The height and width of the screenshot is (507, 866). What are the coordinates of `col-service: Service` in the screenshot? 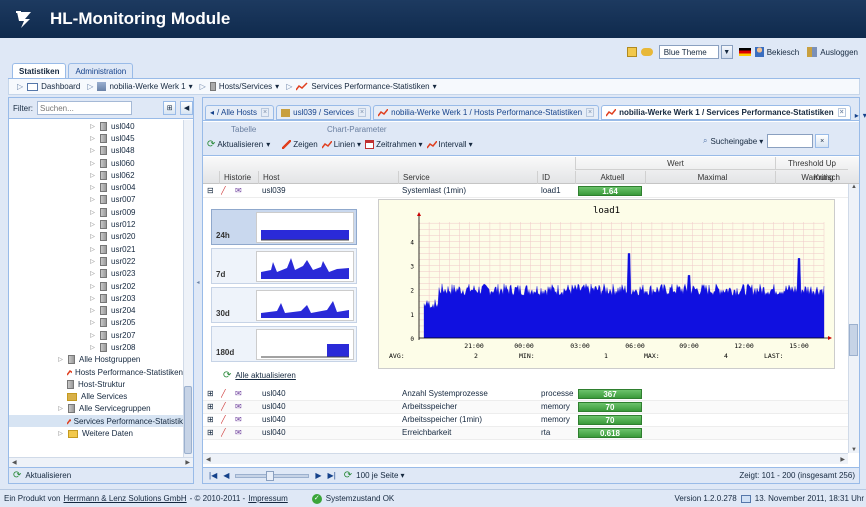 It's located at (467, 177).